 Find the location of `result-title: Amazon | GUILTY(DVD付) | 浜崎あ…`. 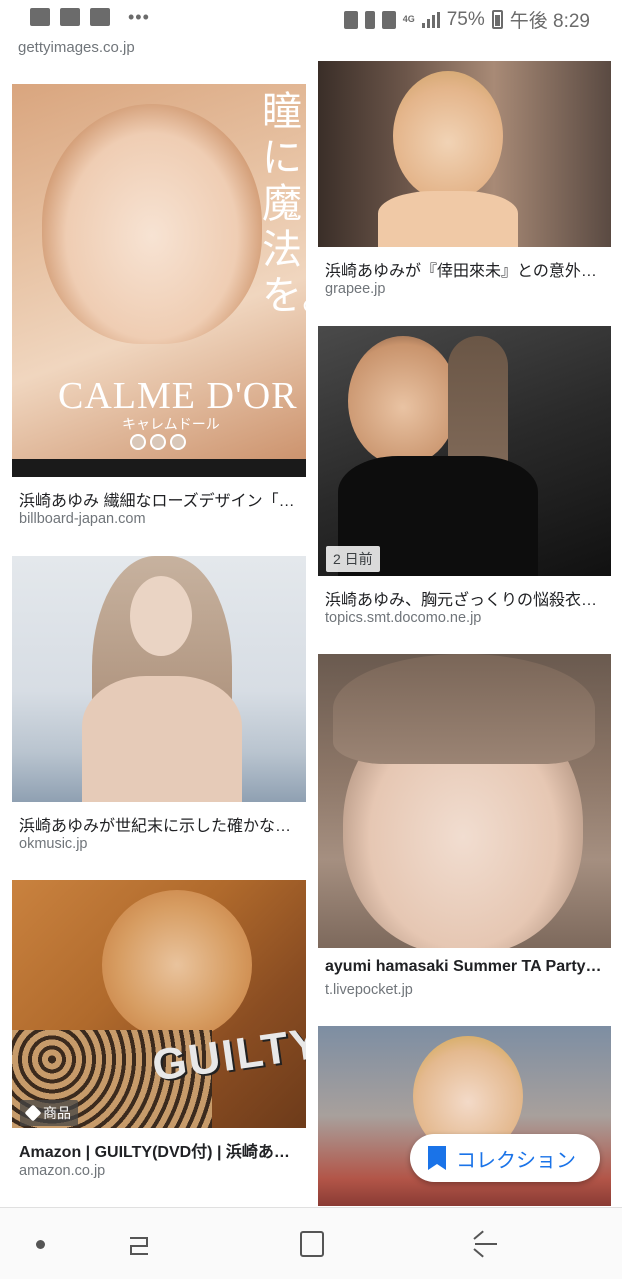

result-title: Amazon | GUILTY(DVD付) | 浜崎あ… is located at coordinates (161, 1150).